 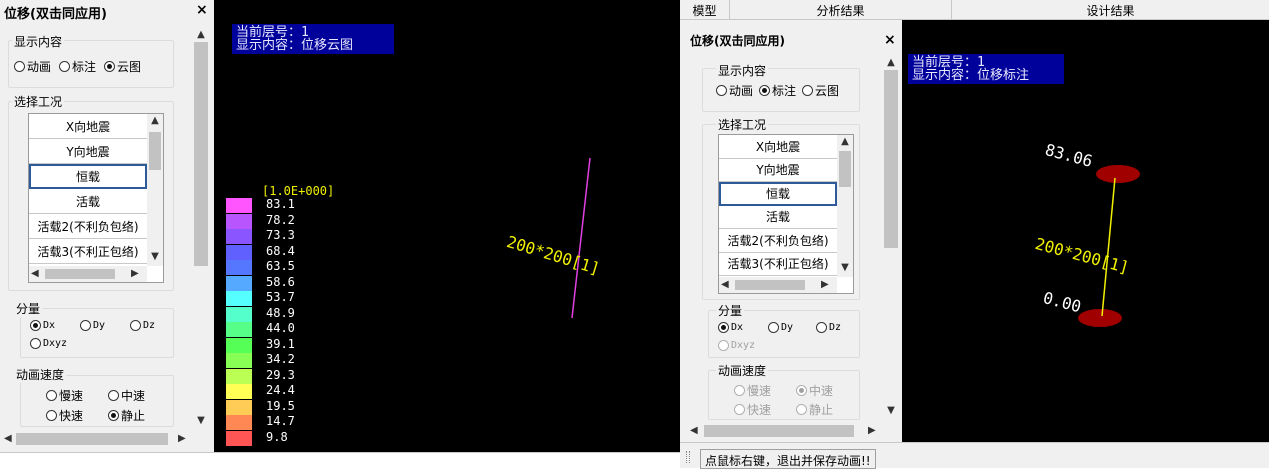 I want to click on tab-model: 模型, so click(x=705, y=10).